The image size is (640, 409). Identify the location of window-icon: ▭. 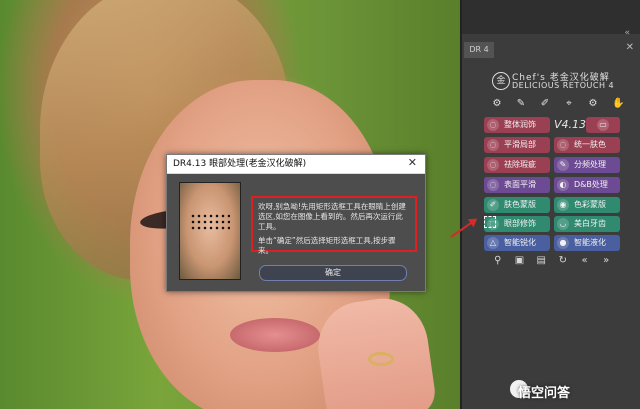
(603, 125).